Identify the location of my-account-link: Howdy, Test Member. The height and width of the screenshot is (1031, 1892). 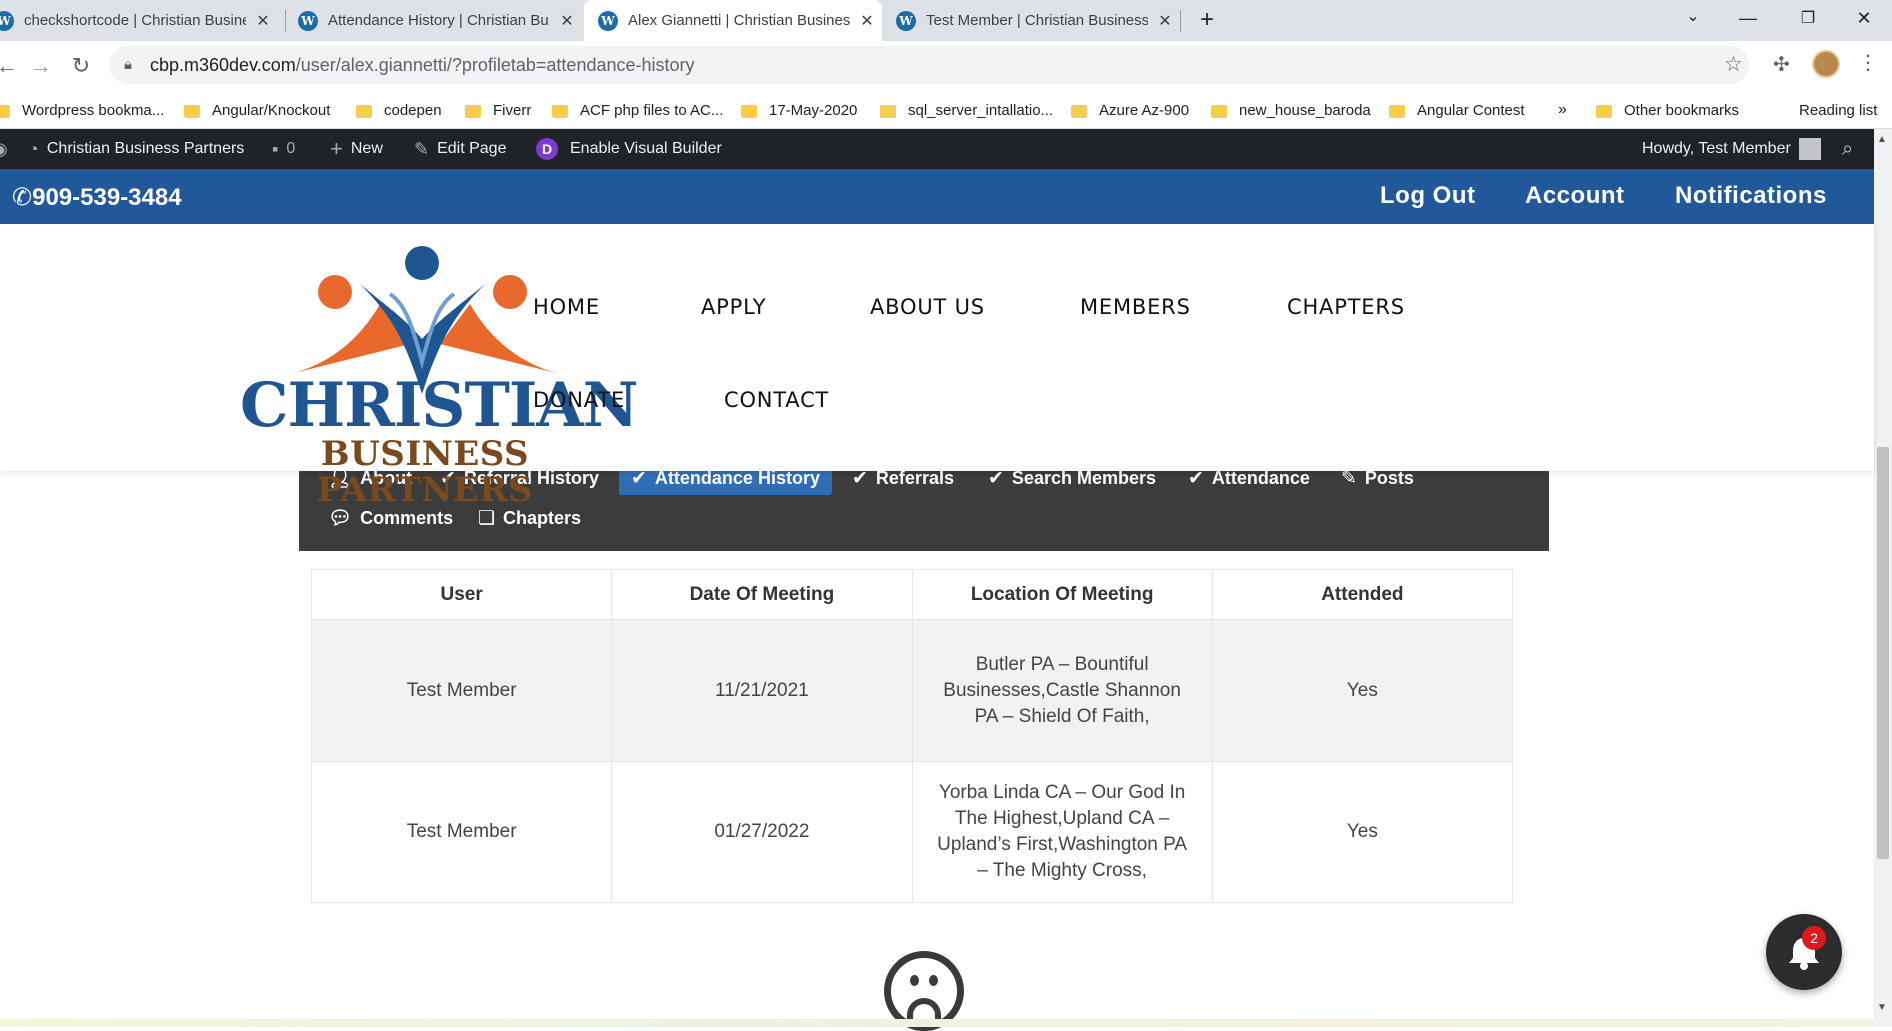
(1731, 149).